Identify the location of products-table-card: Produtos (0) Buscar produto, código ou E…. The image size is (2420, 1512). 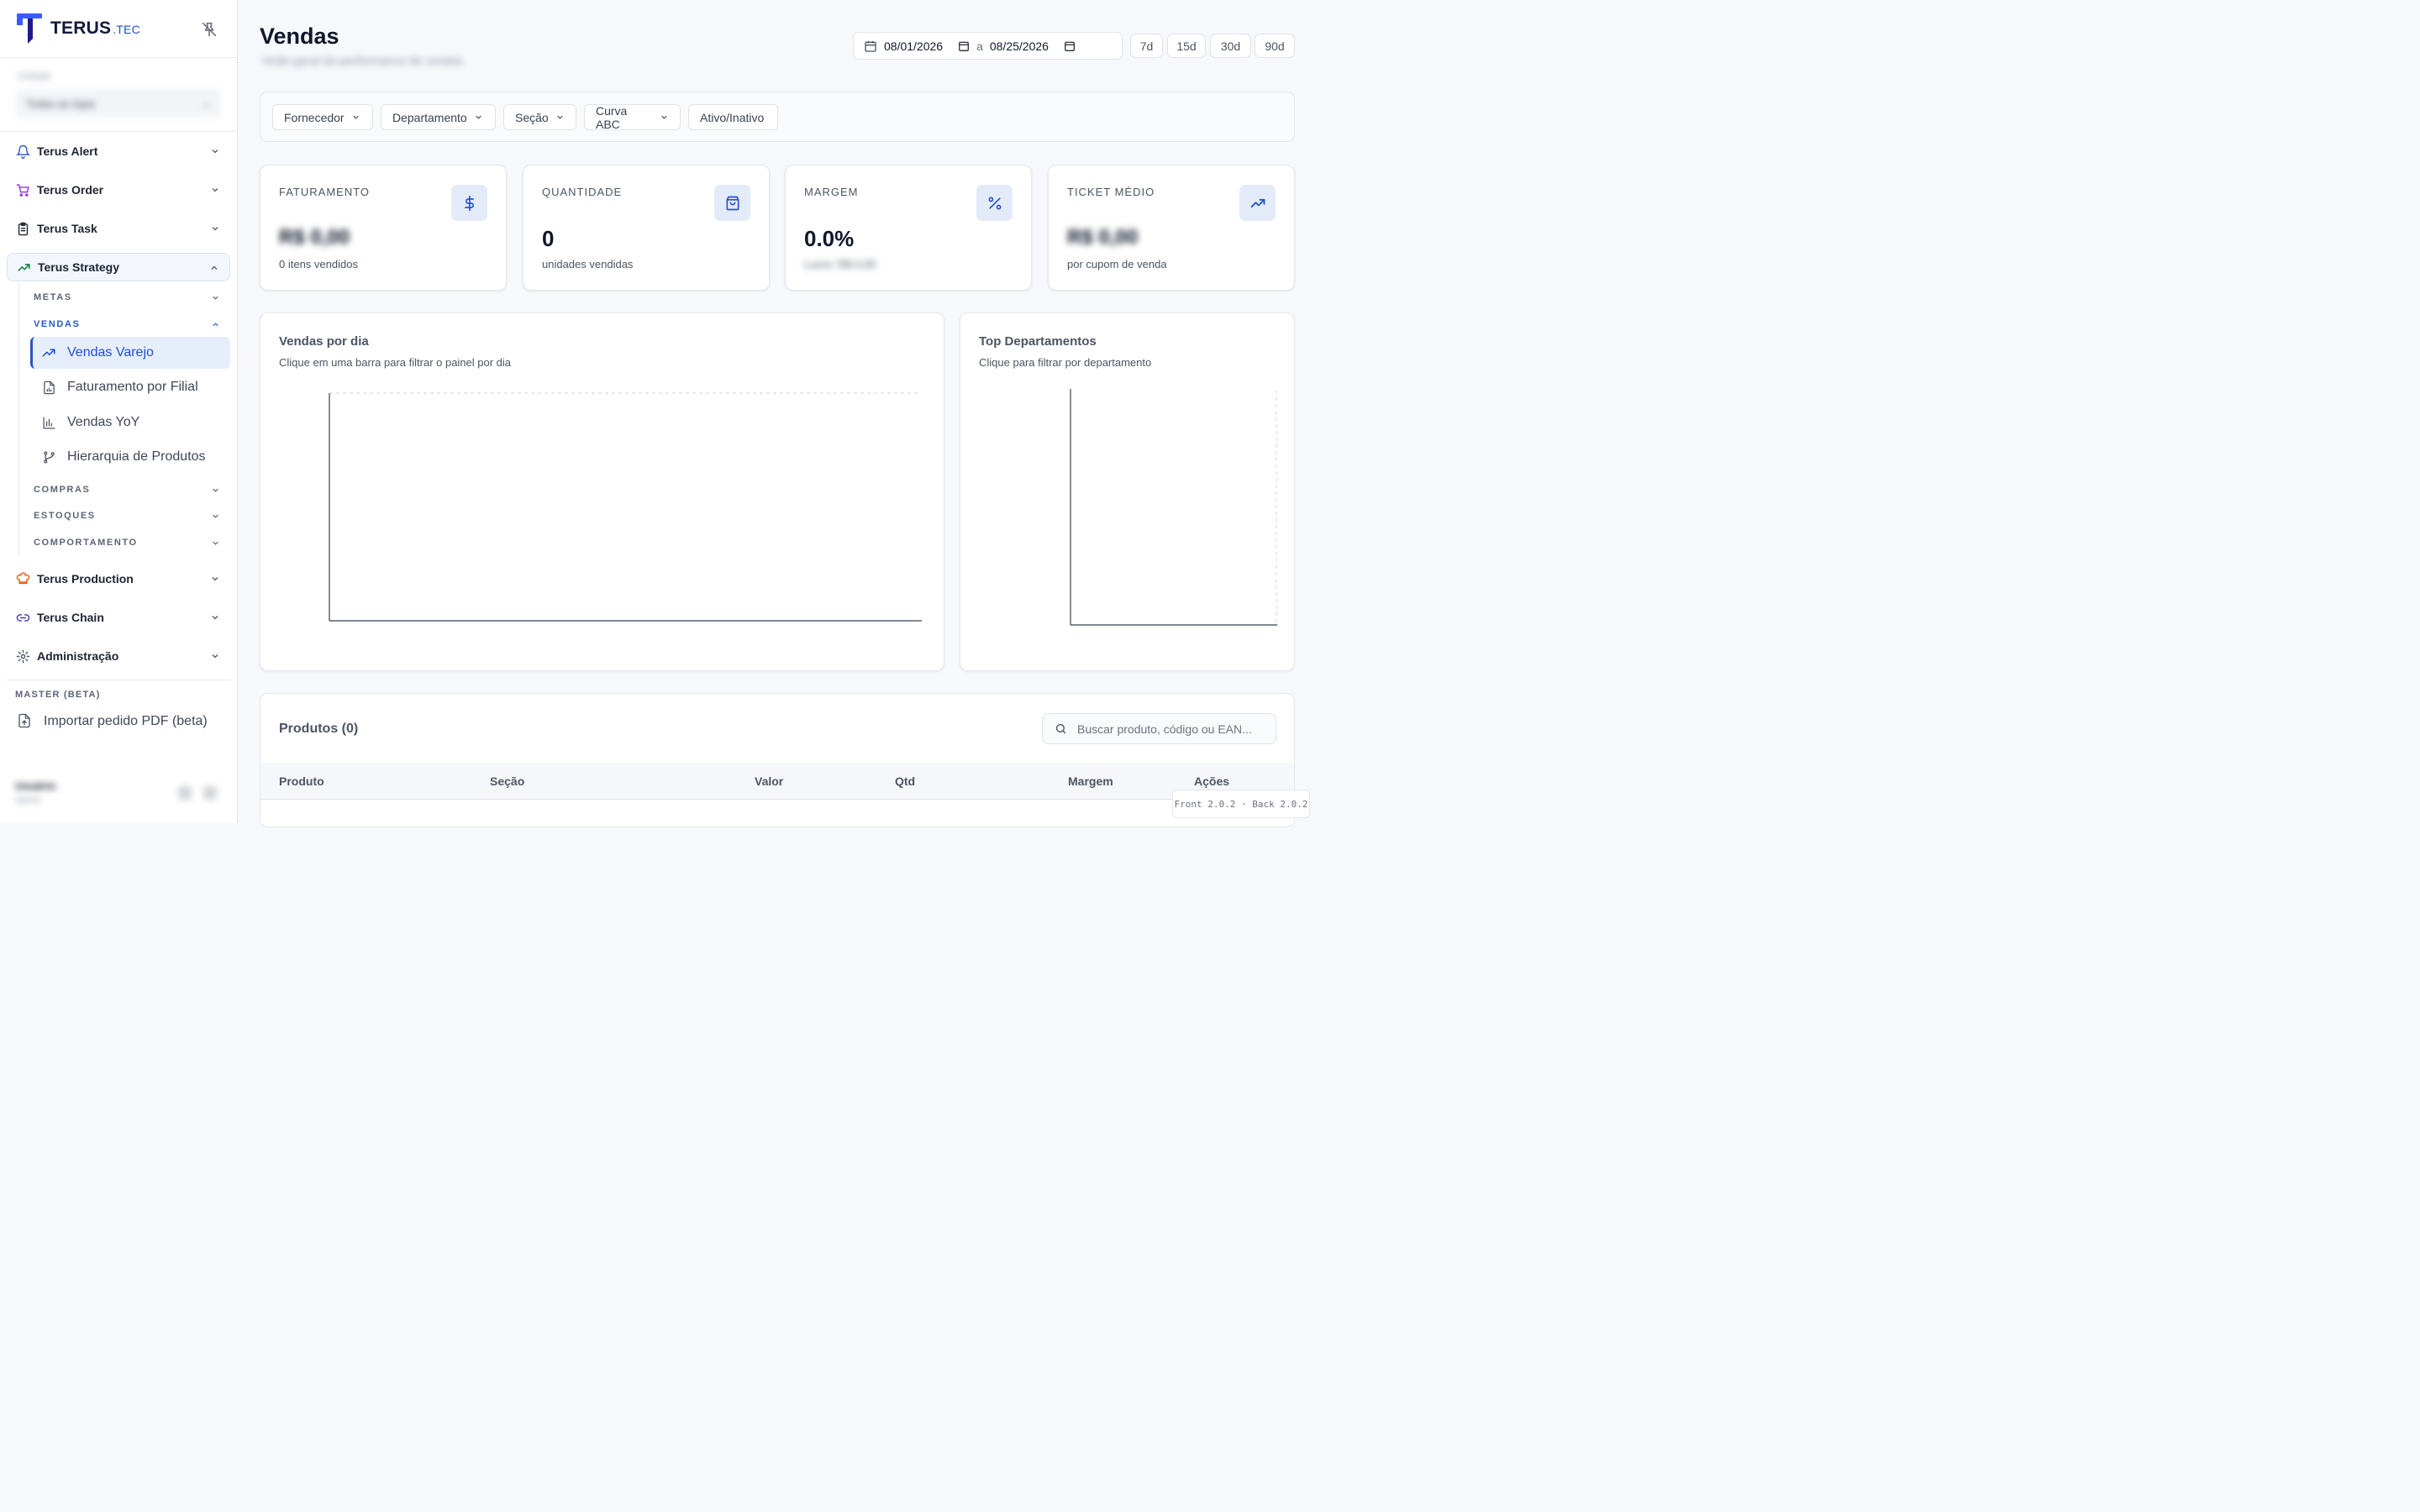
(778, 760).